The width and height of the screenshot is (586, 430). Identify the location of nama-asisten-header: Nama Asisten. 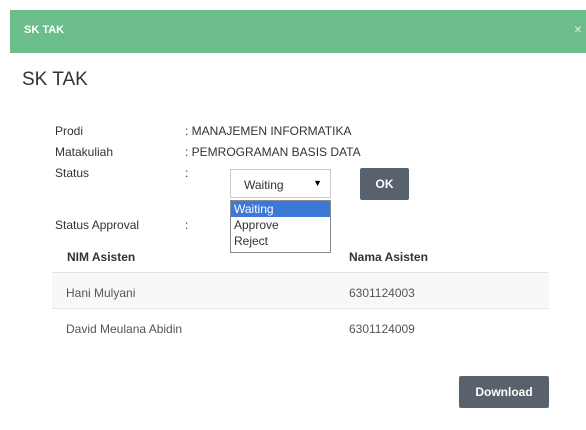
(388, 257).